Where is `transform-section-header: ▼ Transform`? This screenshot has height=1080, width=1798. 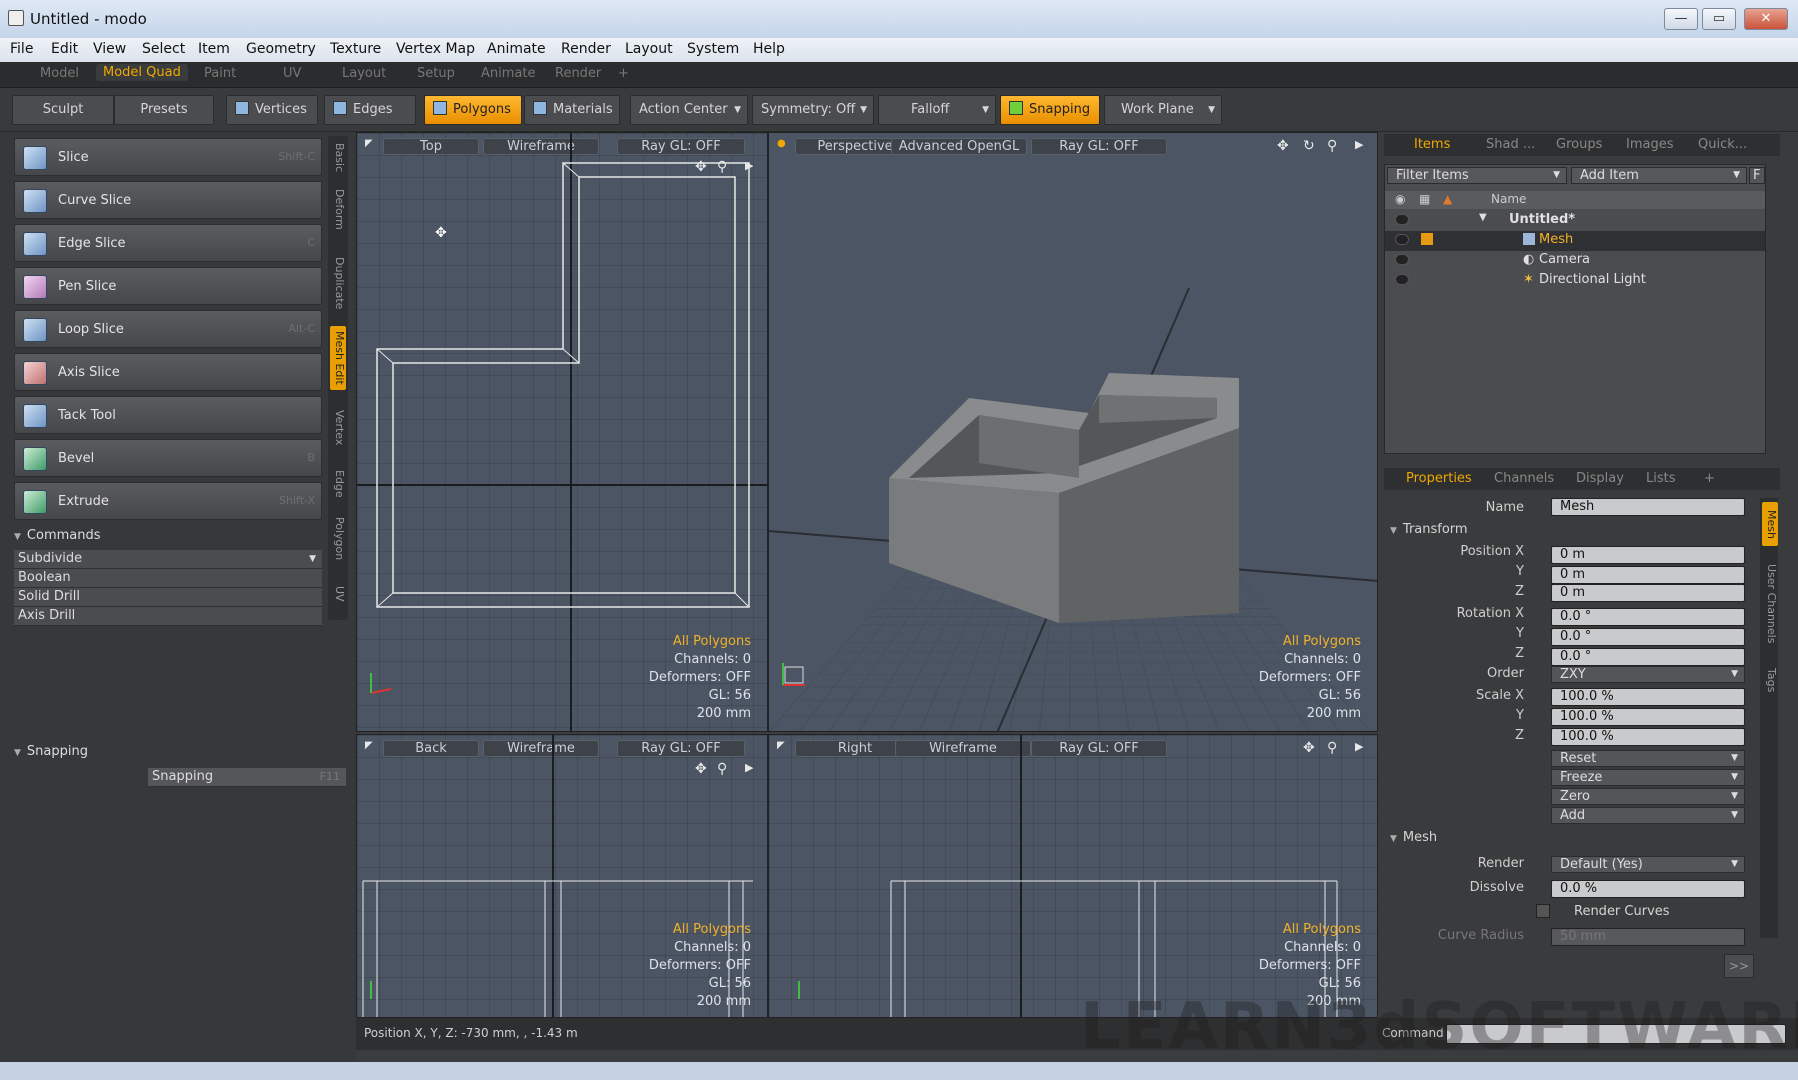 transform-section-header: ▼ Transform is located at coordinates (1429, 529).